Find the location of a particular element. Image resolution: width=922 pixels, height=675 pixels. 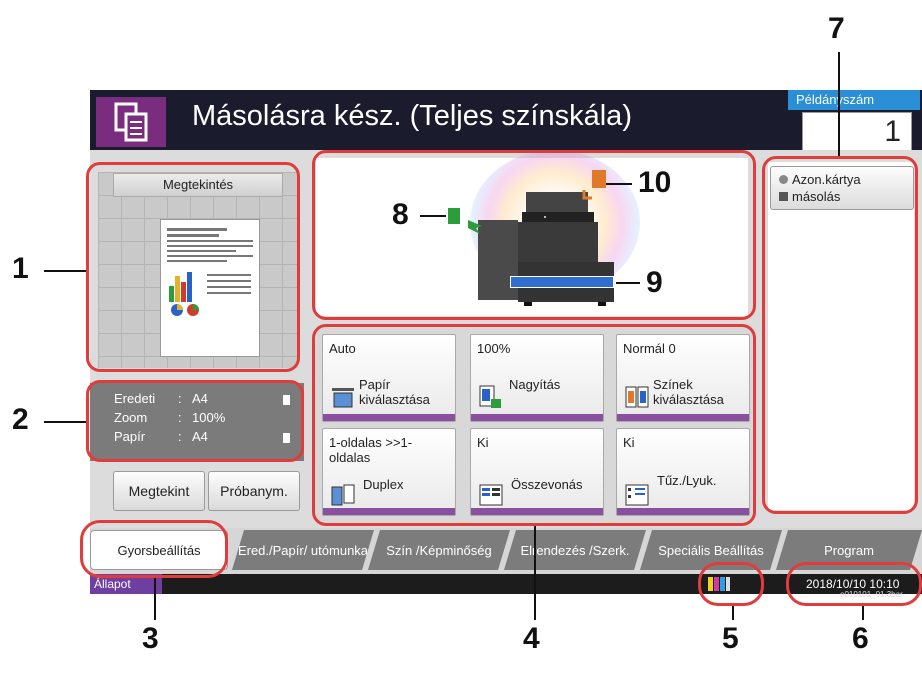

copies-input: 1 is located at coordinates (857, 132).